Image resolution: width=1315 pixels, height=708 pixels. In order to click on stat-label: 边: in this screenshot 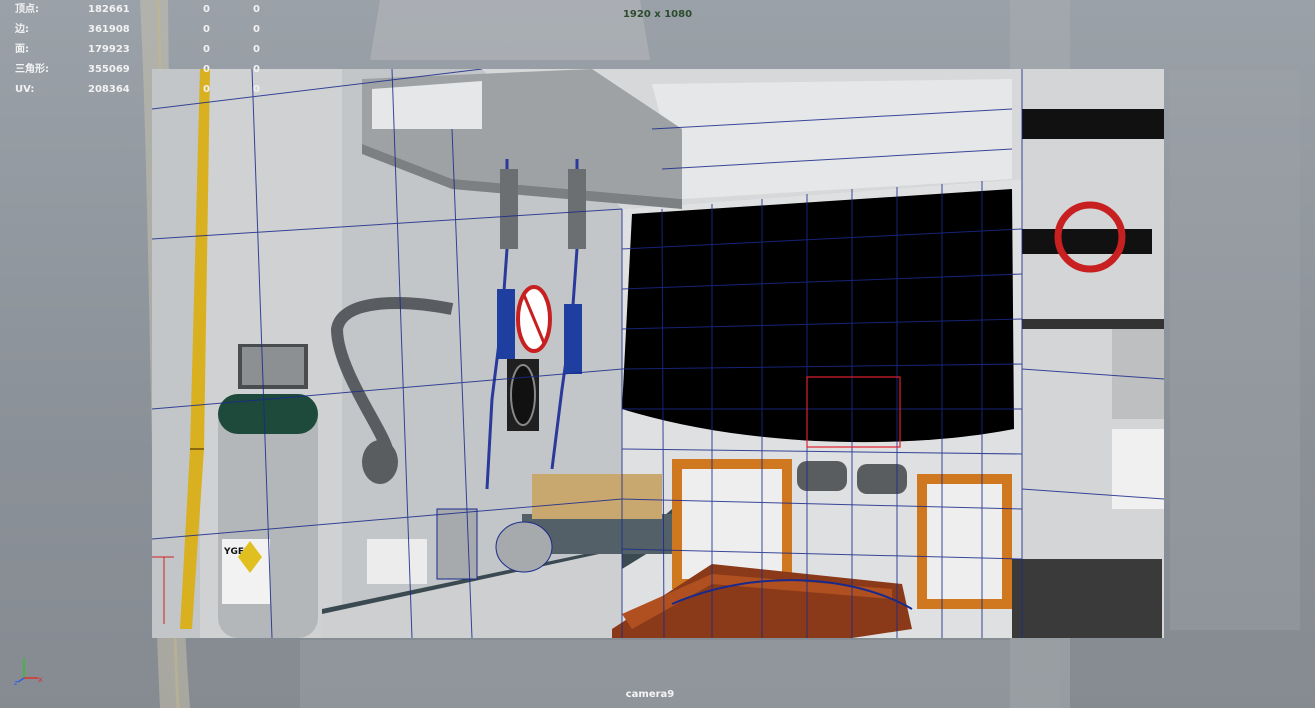, I will do `click(22, 29)`.